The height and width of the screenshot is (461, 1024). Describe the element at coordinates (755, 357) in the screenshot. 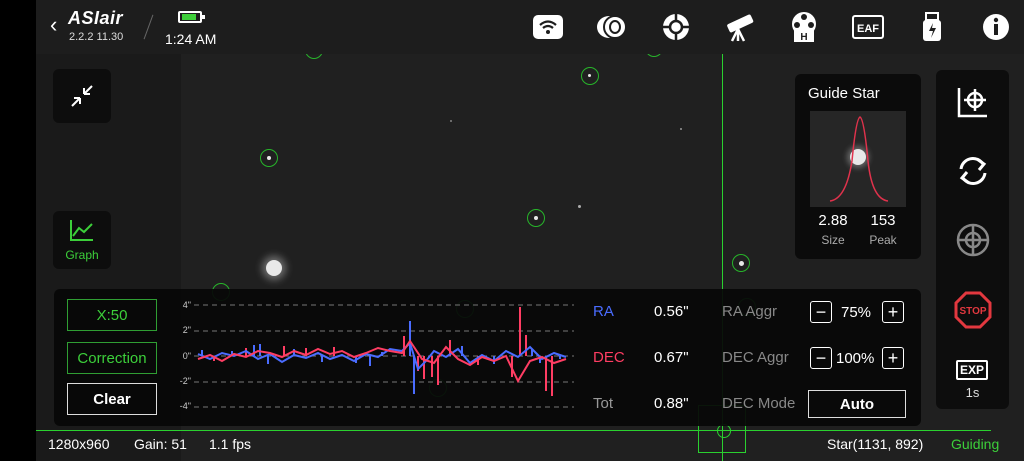

I see `dec-aggr-label: DEC Aggr` at that location.